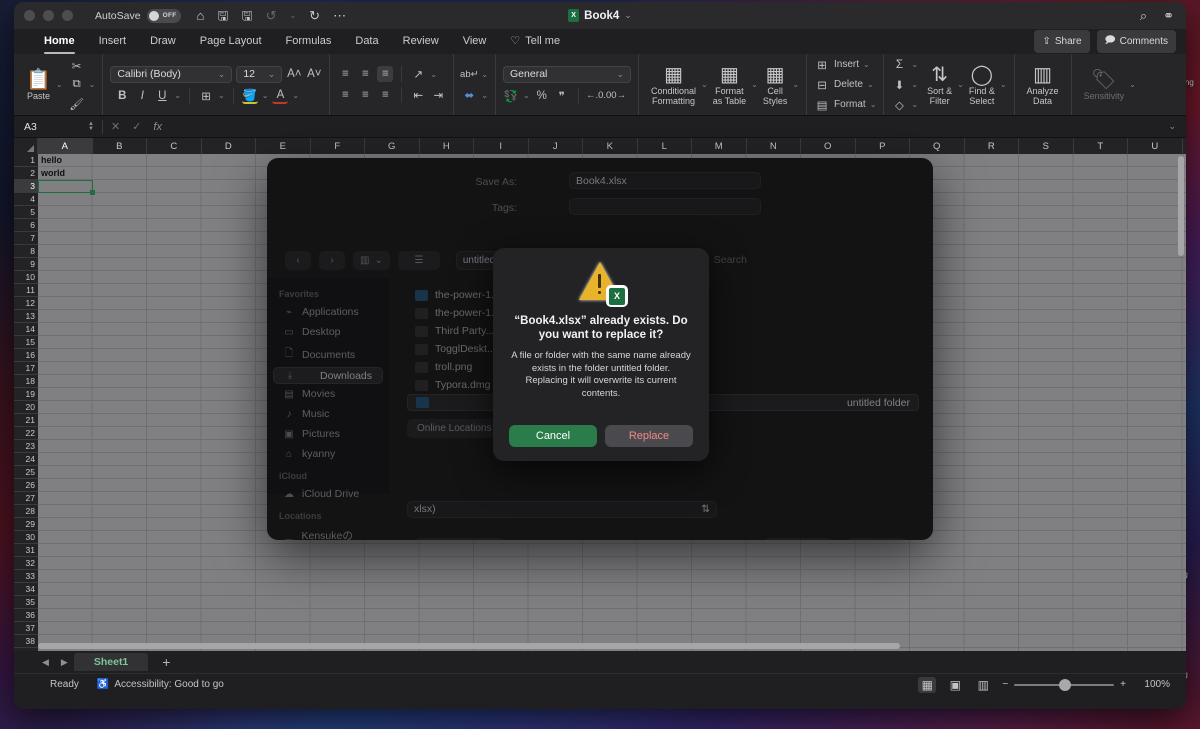 The width and height of the screenshot is (1200, 729). What do you see at coordinates (729, 85) in the screenshot?
I see `format-as-table-button: ▦ Format as Table` at bounding box center [729, 85].